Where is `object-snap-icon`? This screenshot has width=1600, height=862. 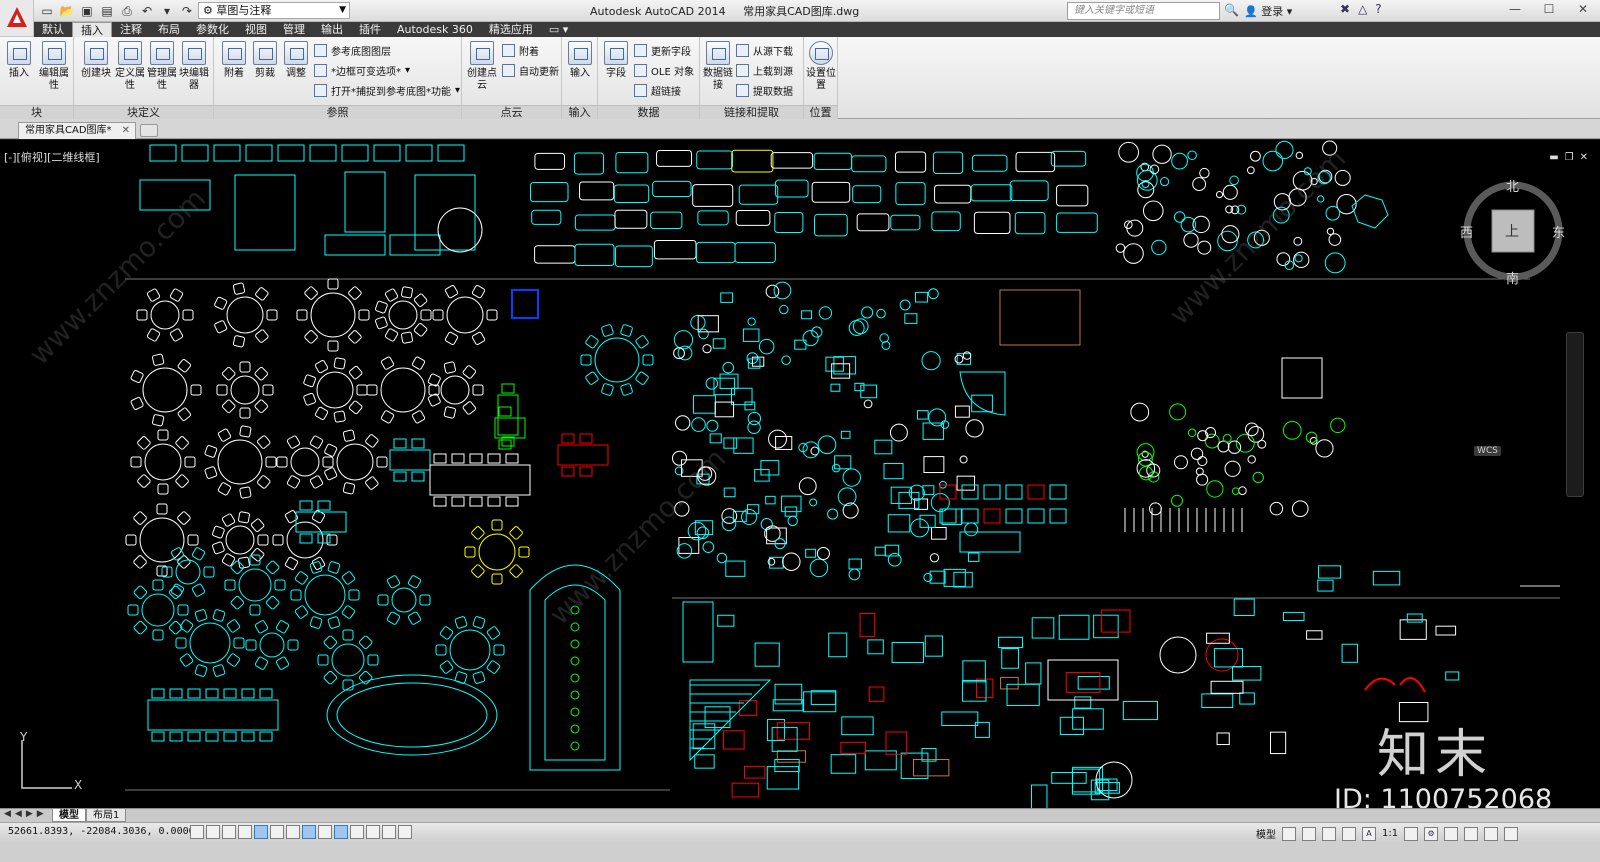 object-snap-icon is located at coordinates (277, 832).